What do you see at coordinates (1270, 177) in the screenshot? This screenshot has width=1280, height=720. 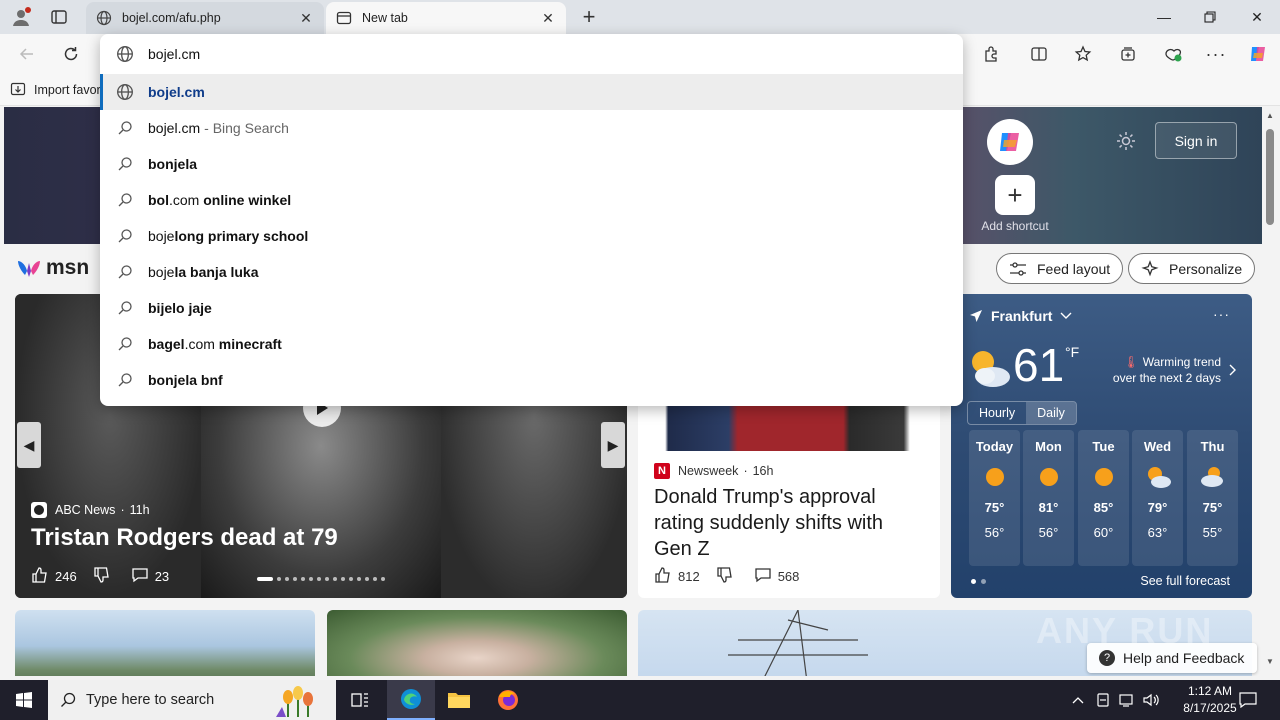 I see `scrollbar-thumb` at bounding box center [1270, 177].